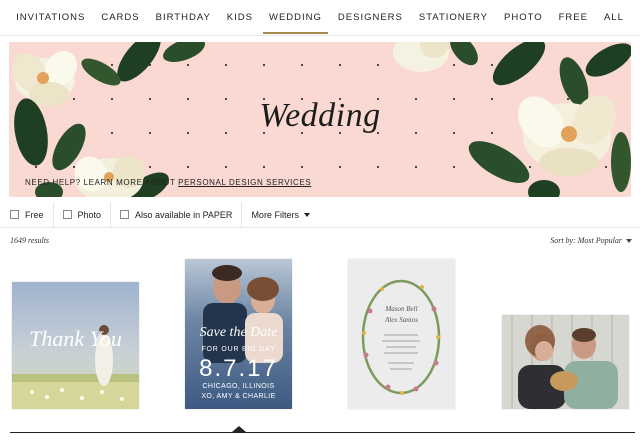 The height and width of the screenshot is (441, 640). I want to click on free-checkbox, so click(14, 214).